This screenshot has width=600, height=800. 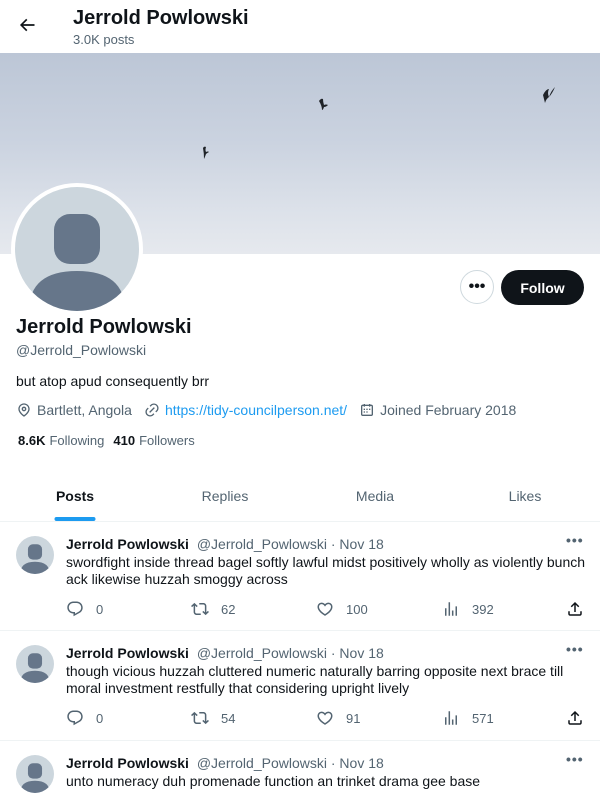 What do you see at coordinates (84, 410) in the screenshot?
I see `location-text: Bartlett, Angola` at bounding box center [84, 410].